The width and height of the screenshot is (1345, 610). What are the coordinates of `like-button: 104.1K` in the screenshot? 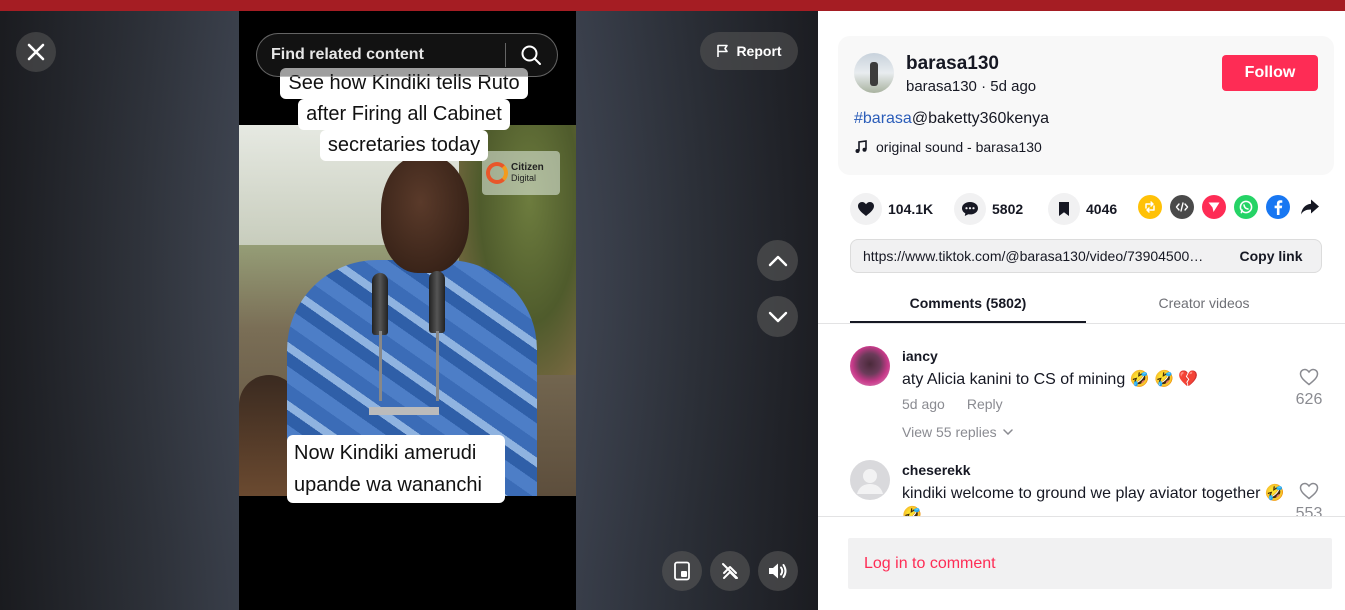 It's located at (891, 209).